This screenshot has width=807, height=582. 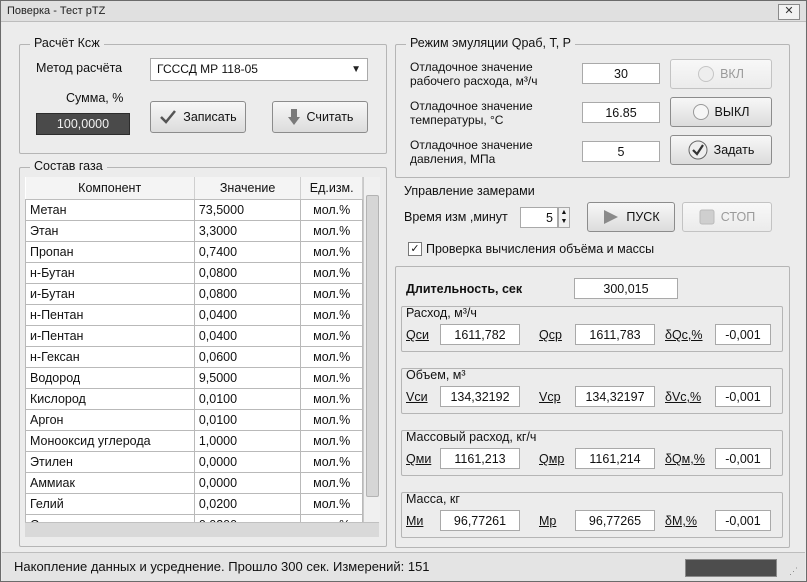 I want to click on flow-delta-label: δQс,%, so click(x=684, y=335).